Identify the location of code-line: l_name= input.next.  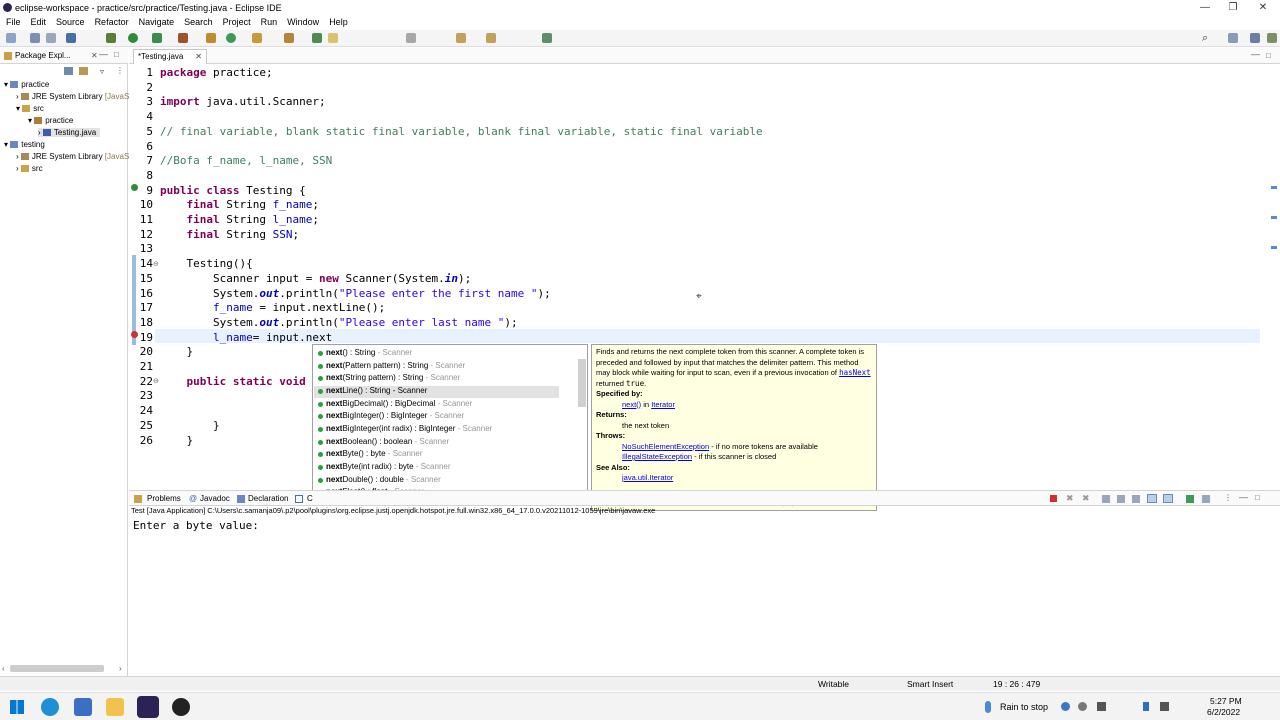
(246, 337).